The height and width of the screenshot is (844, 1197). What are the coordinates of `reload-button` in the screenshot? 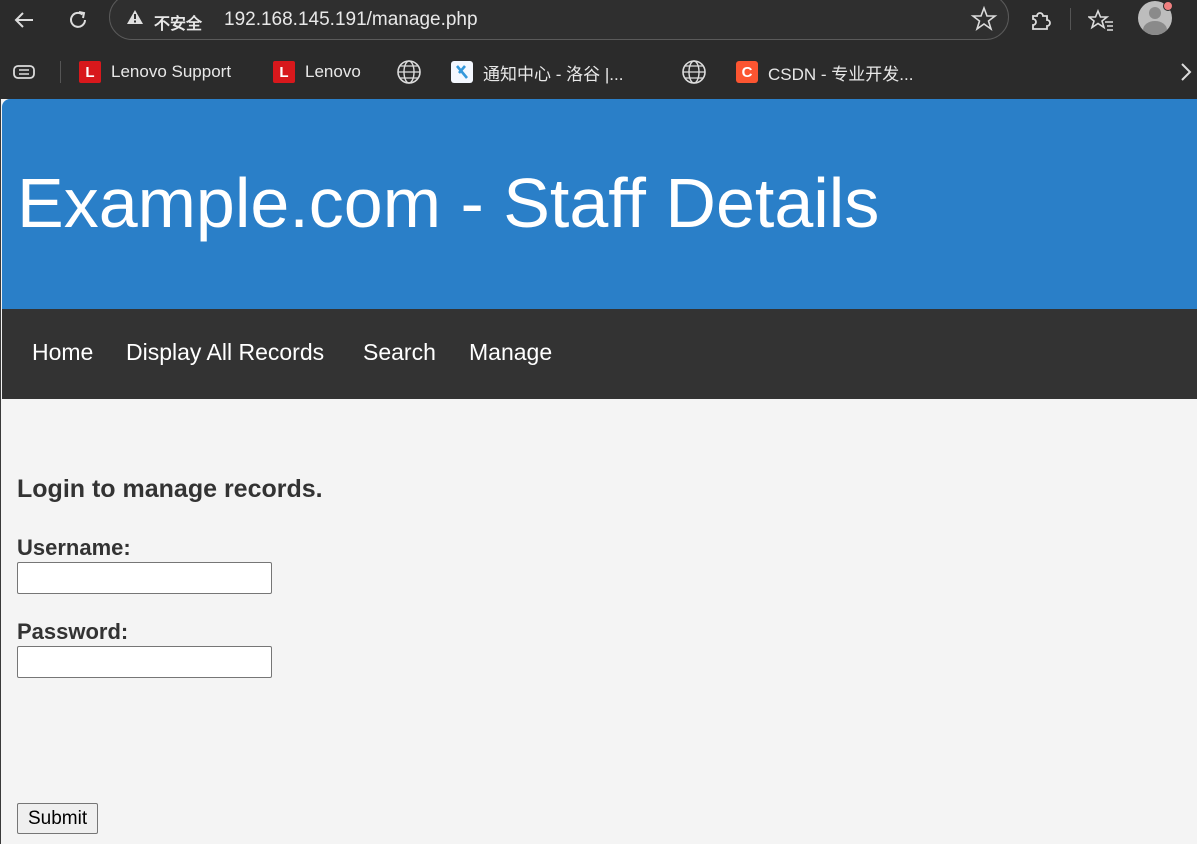 It's located at (78, 20).